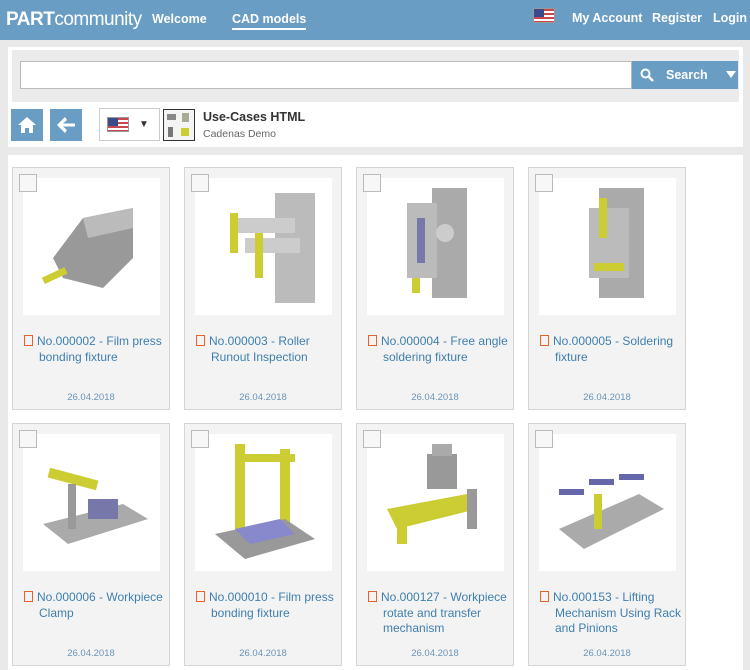  Describe the element at coordinates (179, 19) in the screenshot. I see `nav-welcome: Welcome` at that location.